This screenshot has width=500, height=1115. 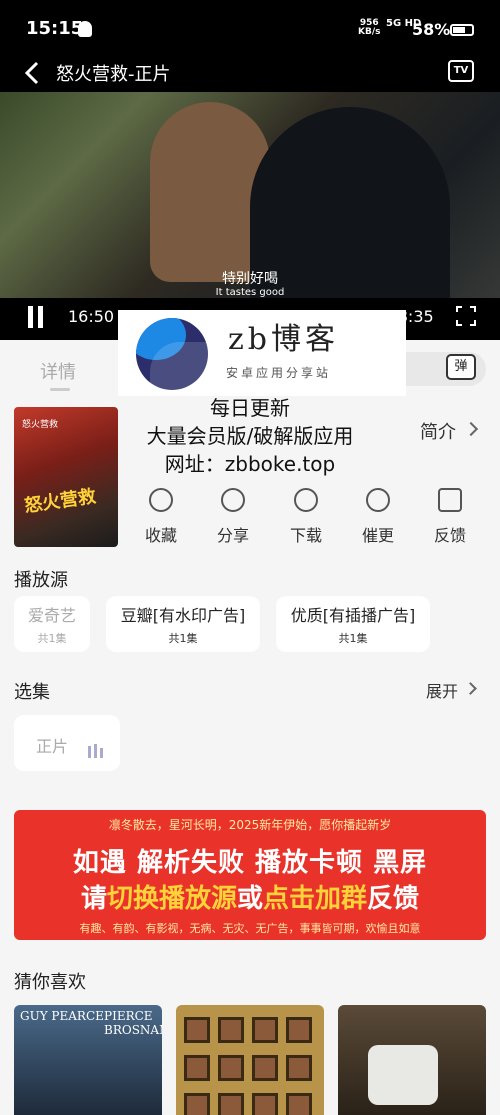 What do you see at coordinates (249, 899) in the screenshot?
I see `banner-sub-c: 或` at bounding box center [249, 899].